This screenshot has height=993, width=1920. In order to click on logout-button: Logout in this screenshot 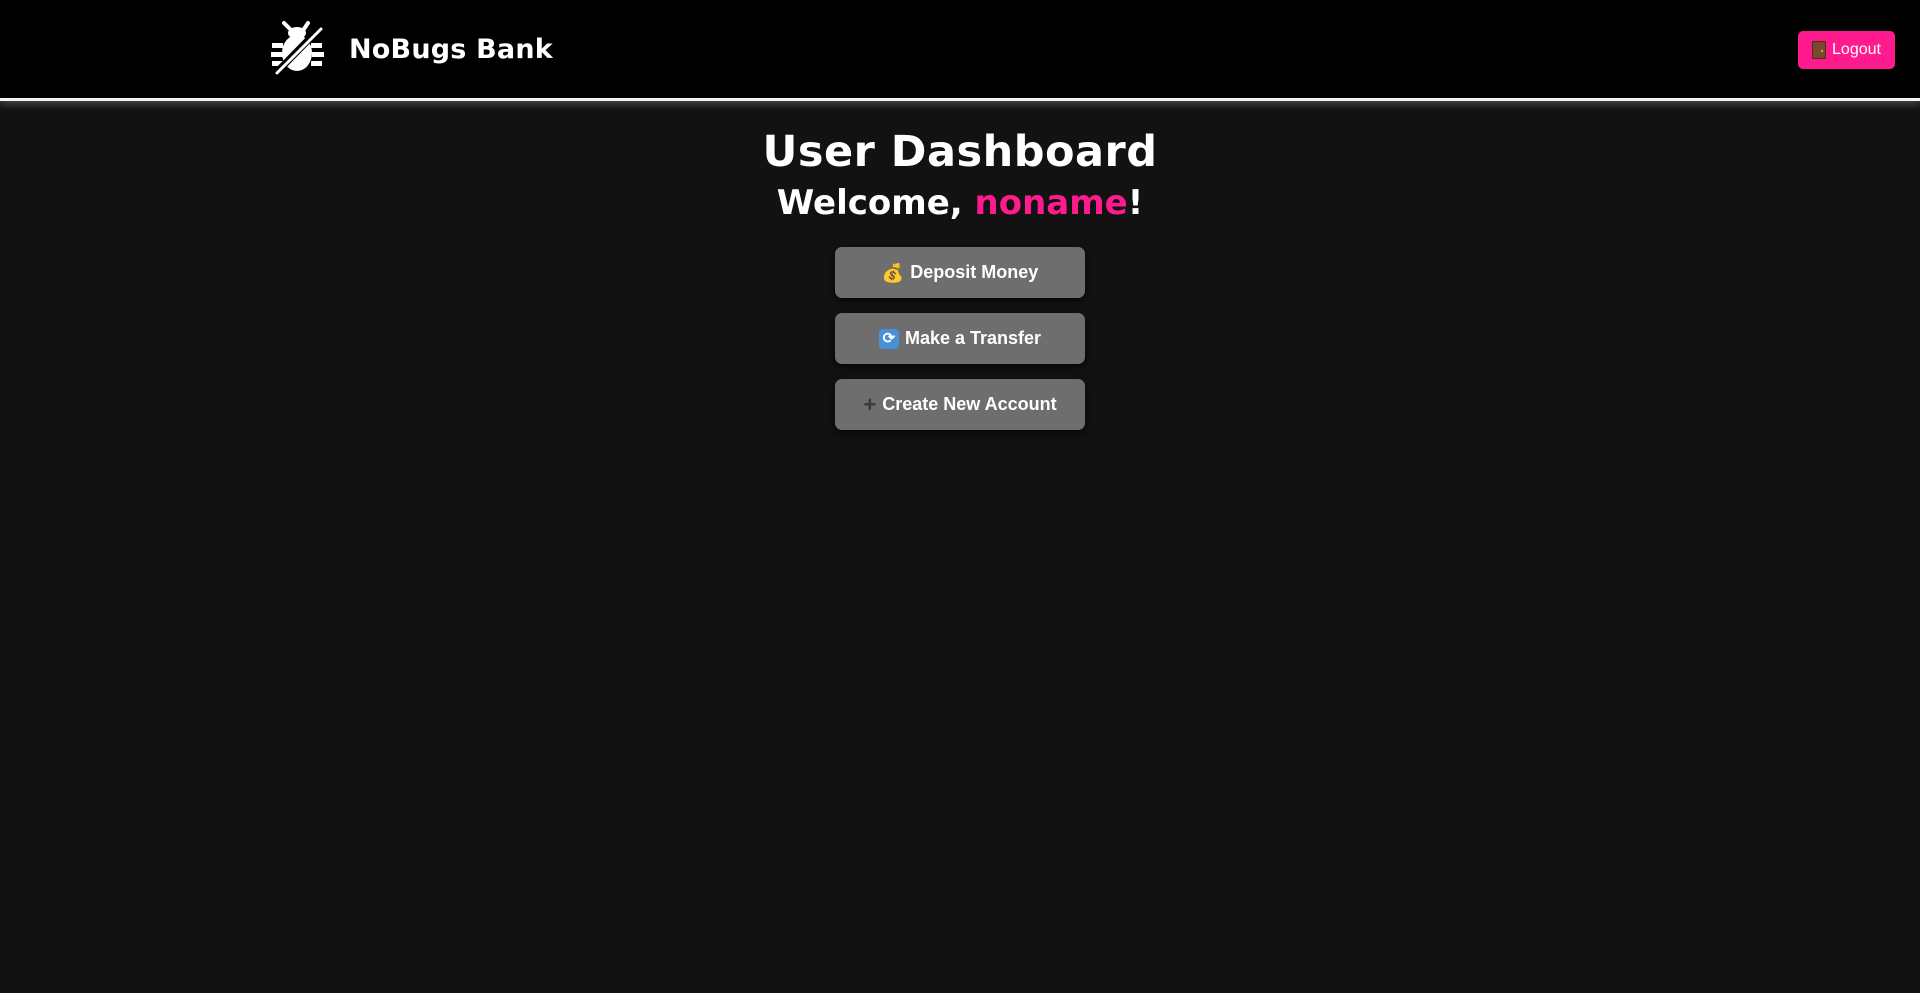, I will do `click(1846, 50)`.